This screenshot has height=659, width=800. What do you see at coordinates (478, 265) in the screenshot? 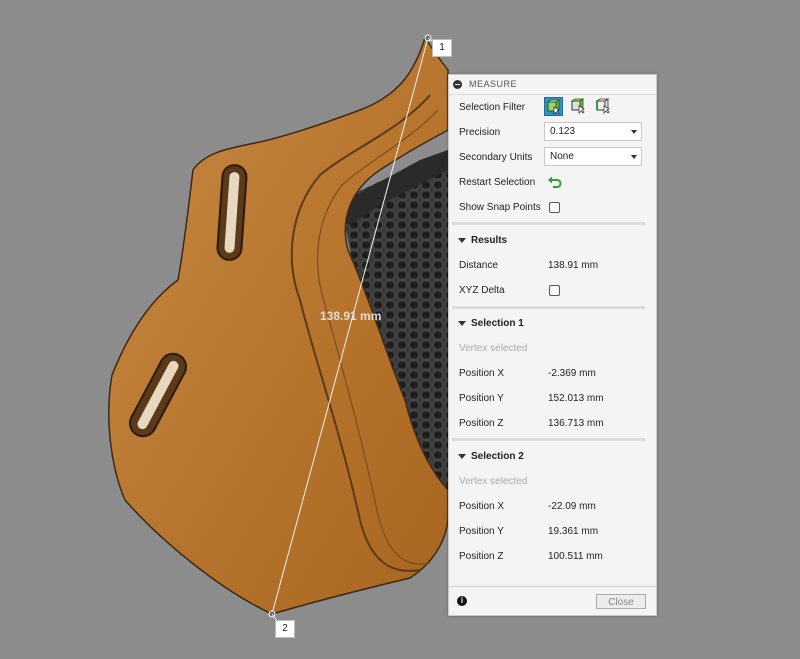
I see `distance-label: Distance` at bounding box center [478, 265].